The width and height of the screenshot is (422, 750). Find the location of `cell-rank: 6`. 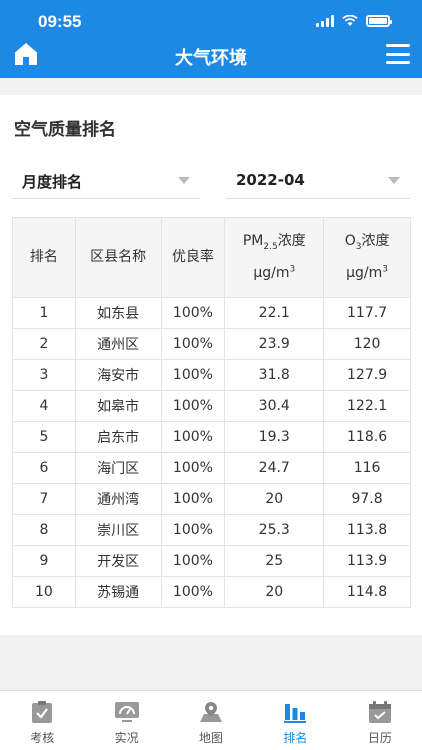

cell-rank: 6 is located at coordinates (44, 468).